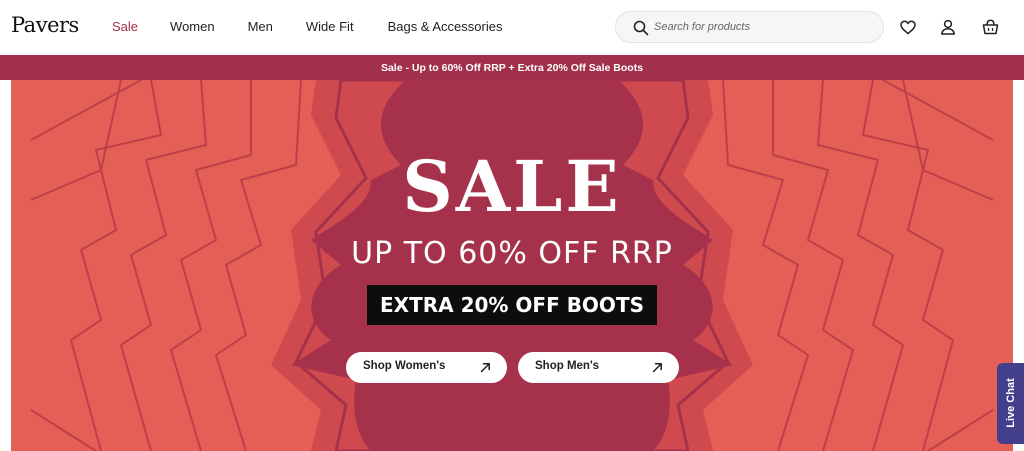 This screenshot has width=1024, height=451. I want to click on search-input, so click(764, 27).